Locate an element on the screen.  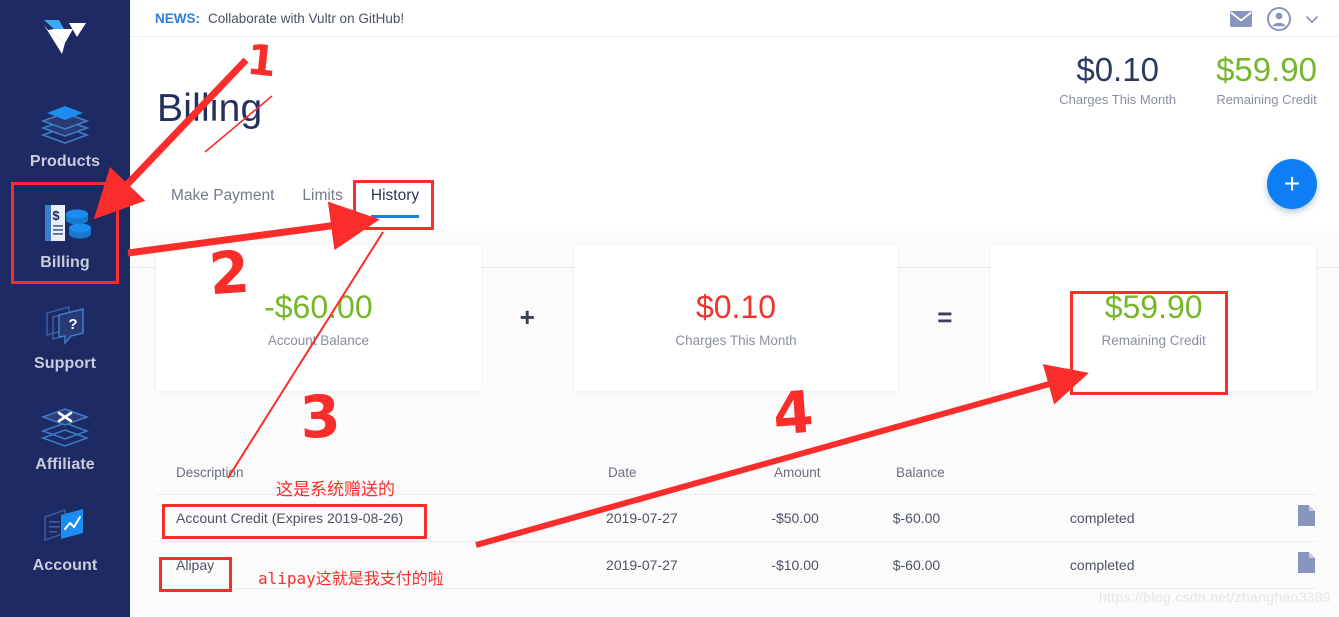
stat-value: $59.90 is located at coordinates (1266, 69).